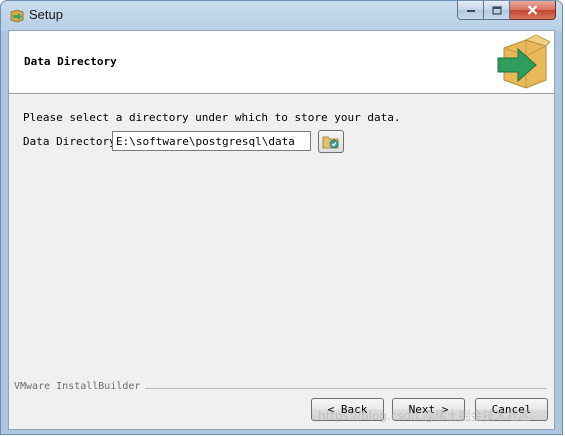  Describe the element at coordinates (70, 61) in the screenshot. I see `page-title: Data Directory` at that location.